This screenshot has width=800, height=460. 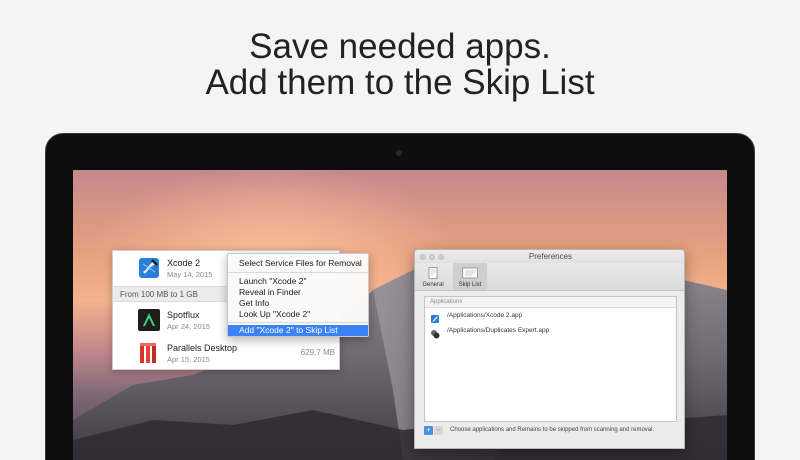 I want to click on list-item: Parallels Desktop Apr 15, 2015 629,7 MB, so click(x=227, y=354).